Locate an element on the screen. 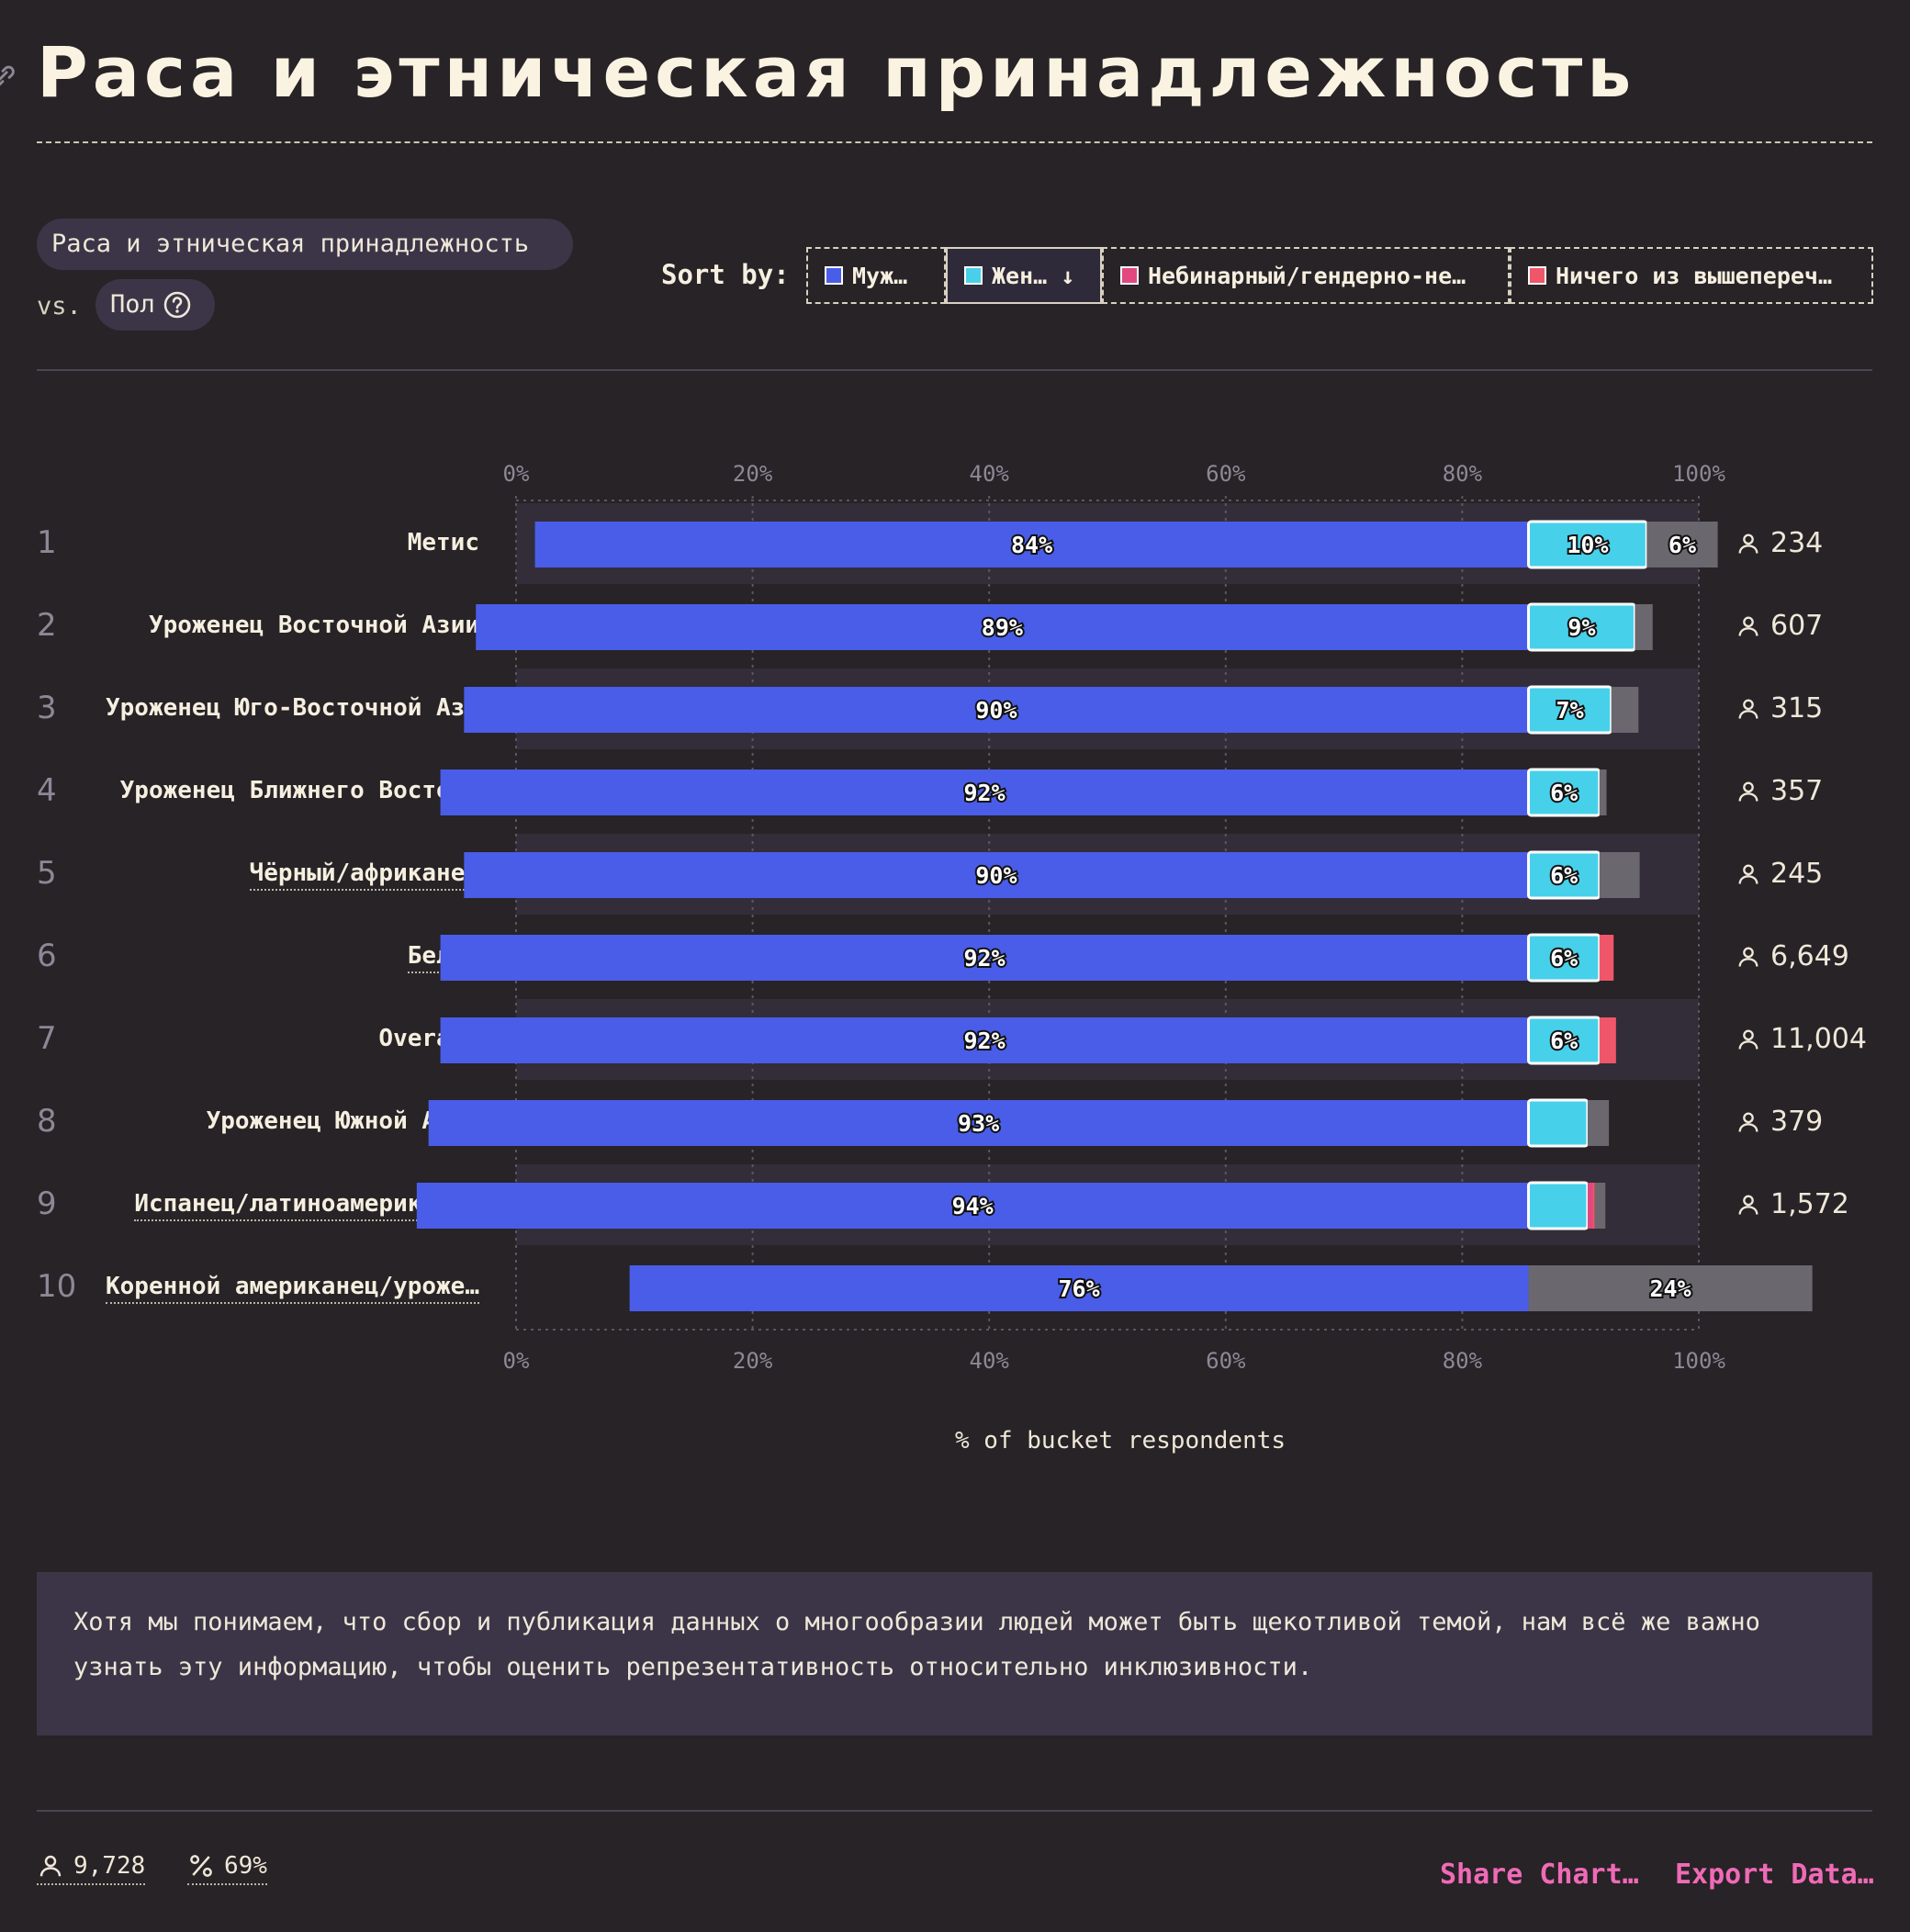  bar-value-label: 7% is located at coordinates (1570, 710).